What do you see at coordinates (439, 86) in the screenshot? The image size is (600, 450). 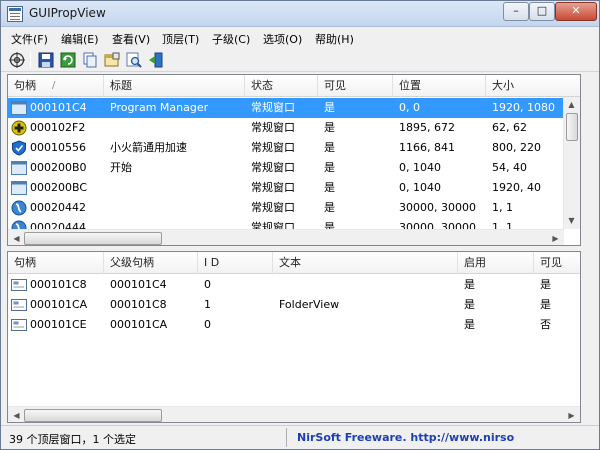 I see `column-header-position: 位置` at bounding box center [439, 86].